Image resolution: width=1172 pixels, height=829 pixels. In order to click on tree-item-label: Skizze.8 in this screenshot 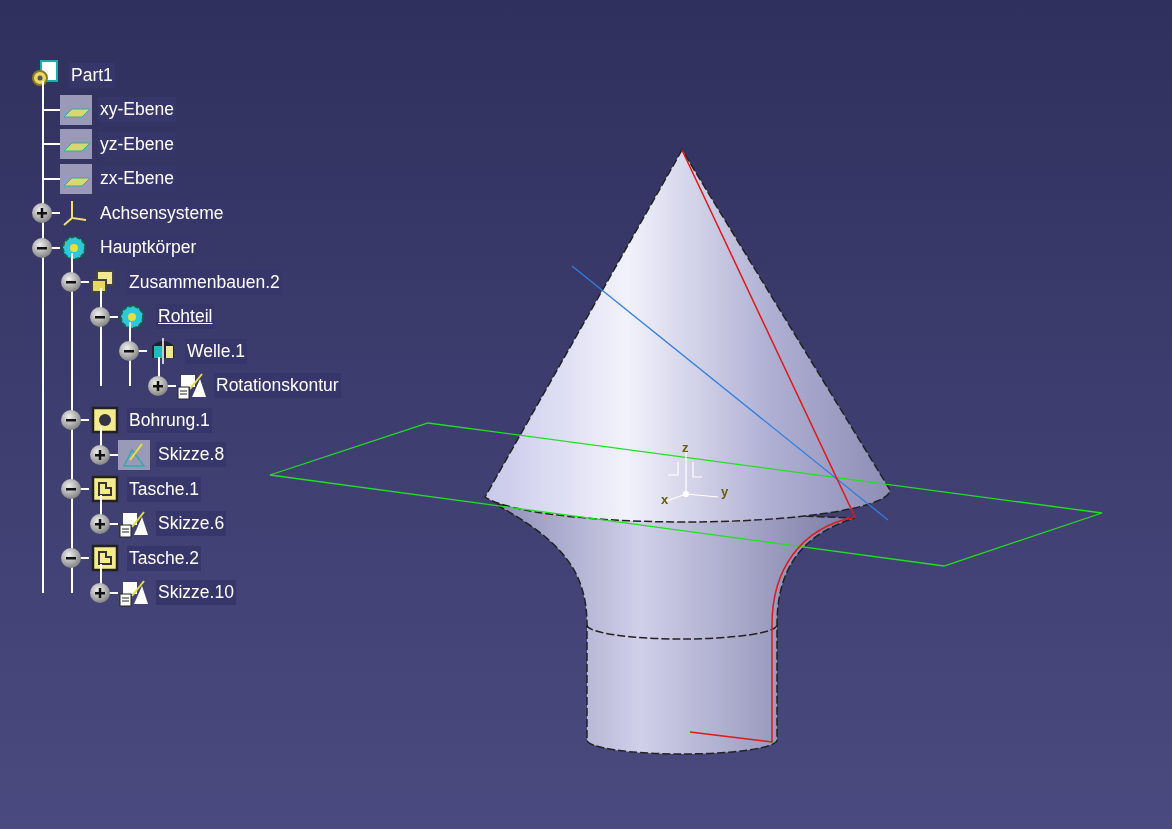, I will do `click(191, 455)`.